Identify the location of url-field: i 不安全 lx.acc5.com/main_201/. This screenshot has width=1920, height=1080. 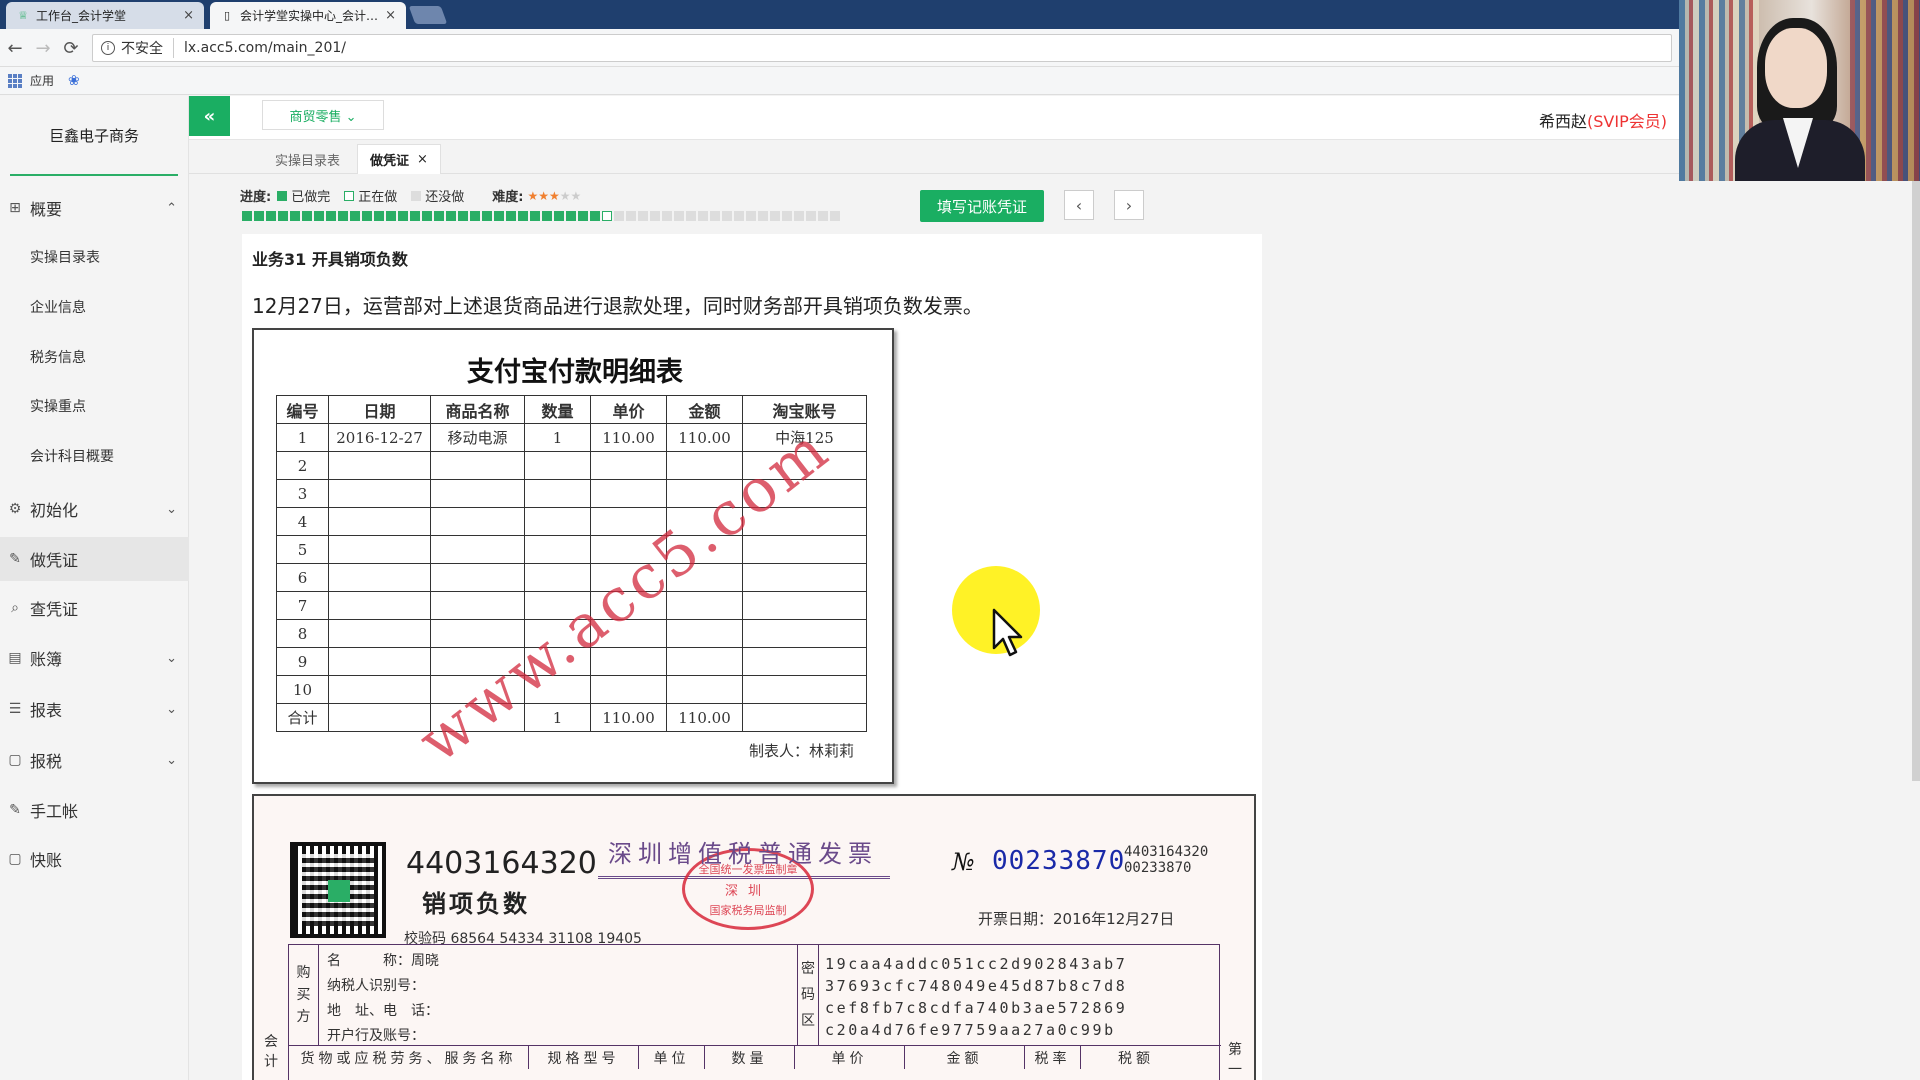
(882, 48).